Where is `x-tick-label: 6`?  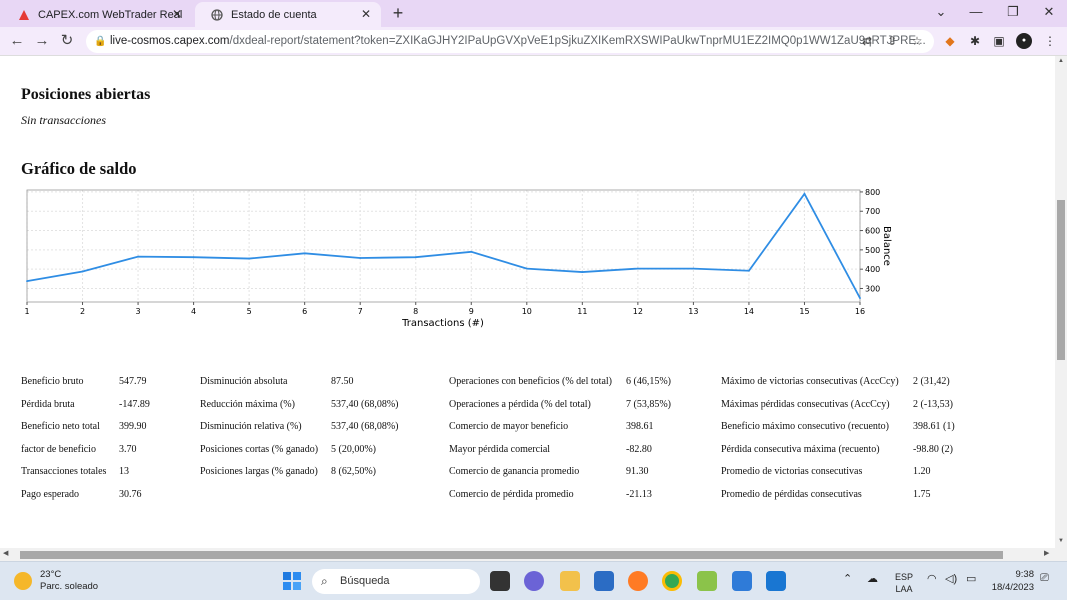 x-tick-label: 6 is located at coordinates (304, 311).